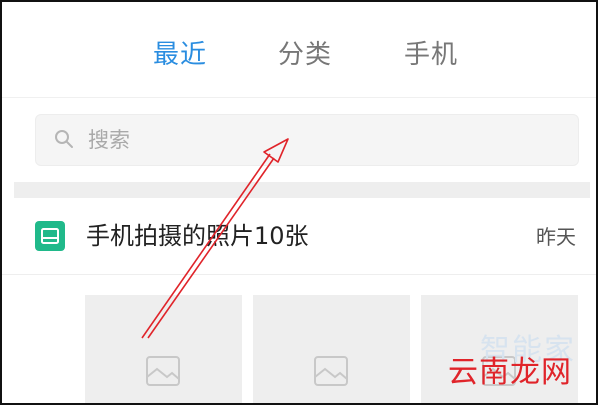  What do you see at coordinates (50, 236) in the screenshot?
I see `album-icon` at bounding box center [50, 236].